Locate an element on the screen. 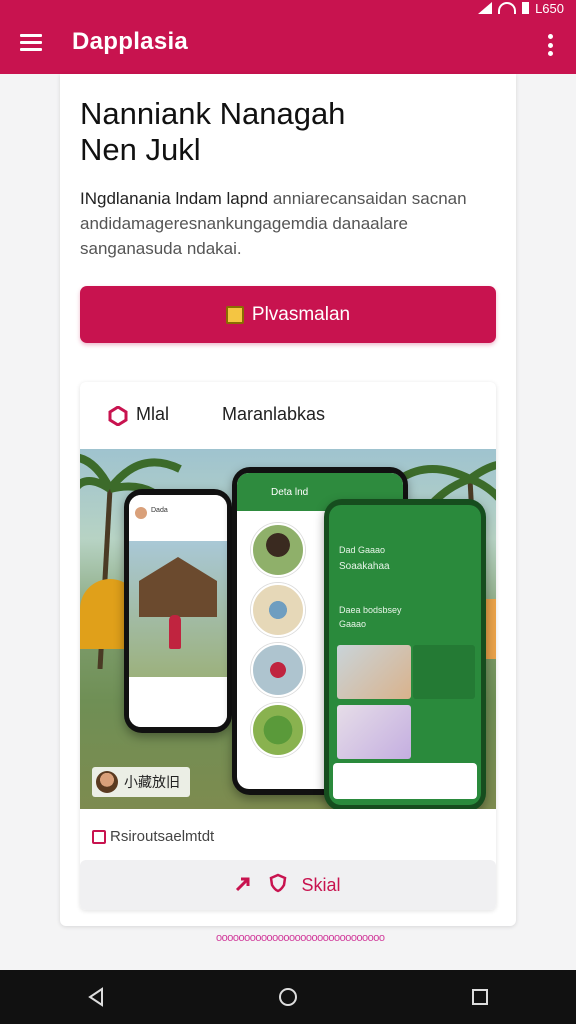  battery-icon is located at coordinates (526, 8).